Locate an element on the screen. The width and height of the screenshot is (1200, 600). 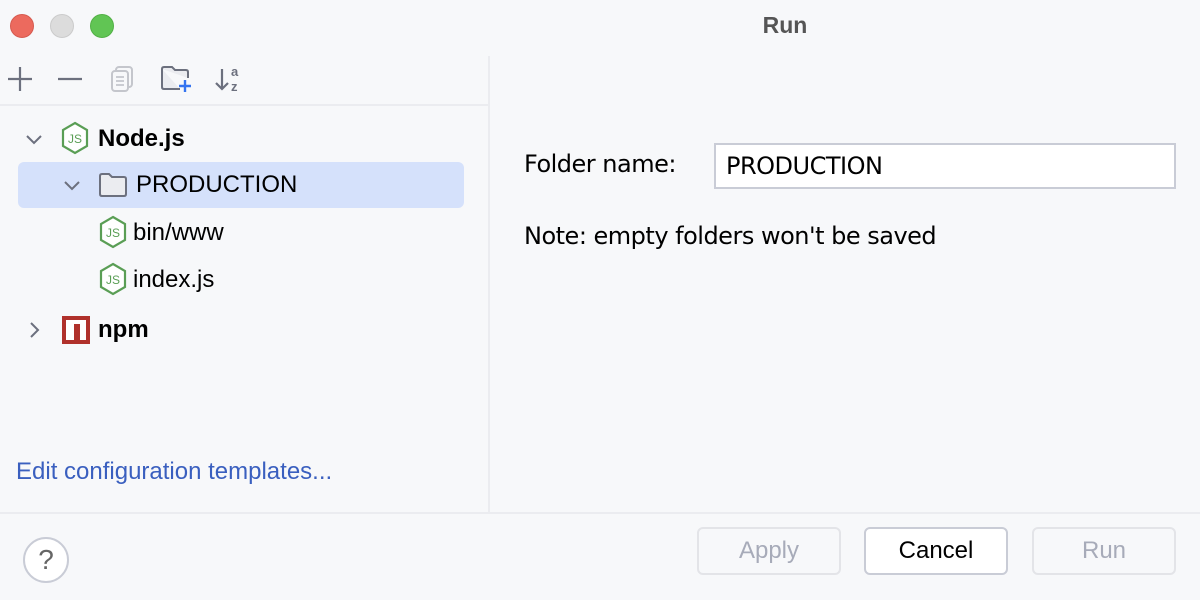
window-minimize-button is located at coordinates (62, 26).